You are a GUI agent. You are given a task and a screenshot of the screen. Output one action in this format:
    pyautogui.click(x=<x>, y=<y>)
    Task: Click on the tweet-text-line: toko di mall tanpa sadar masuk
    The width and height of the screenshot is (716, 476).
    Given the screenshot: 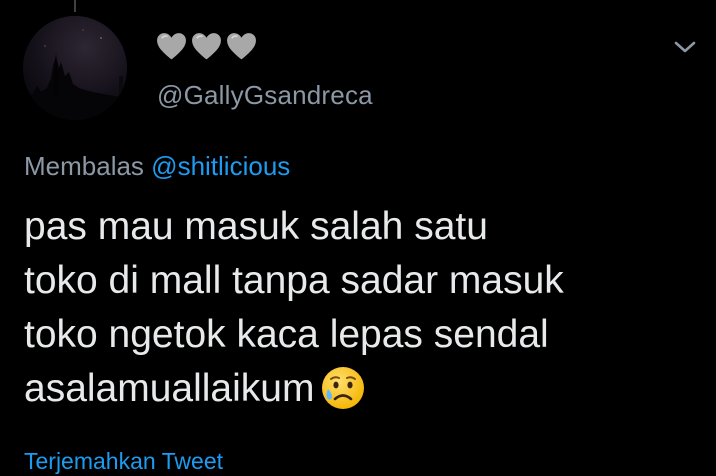 What is the action you would take?
    pyautogui.click(x=294, y=280)
    